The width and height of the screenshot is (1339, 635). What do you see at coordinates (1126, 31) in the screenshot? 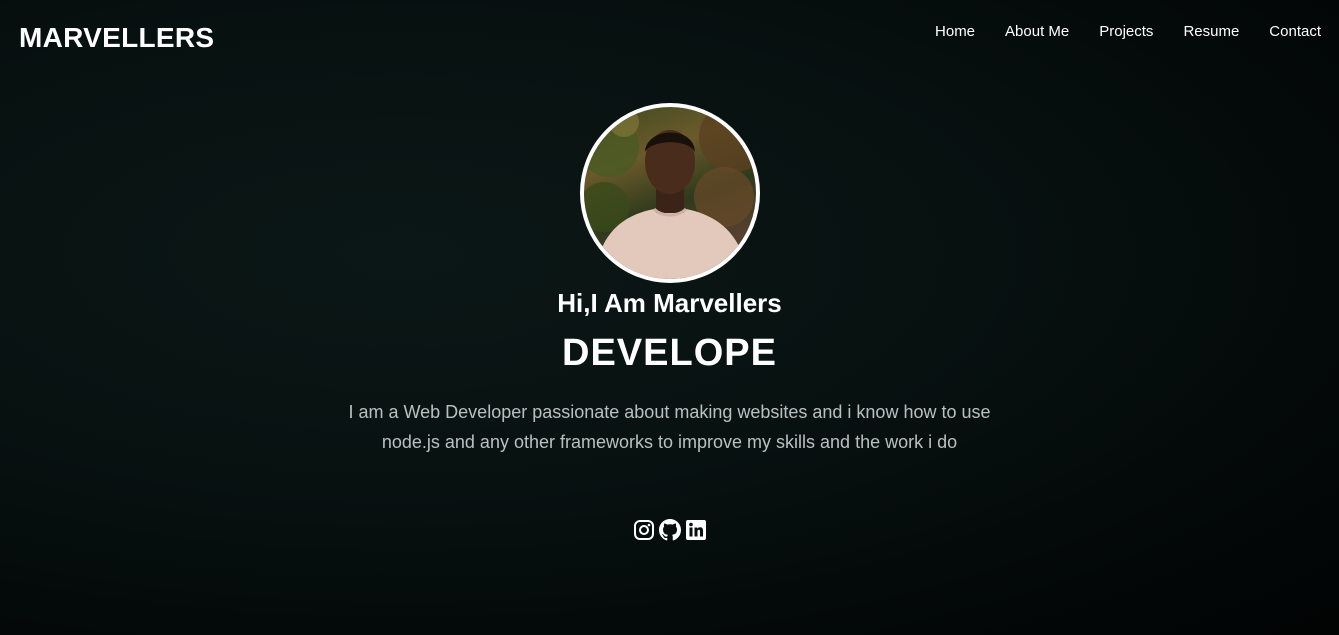
I see `nav-link-projects: Projects` at bounding box center [1126, 31].